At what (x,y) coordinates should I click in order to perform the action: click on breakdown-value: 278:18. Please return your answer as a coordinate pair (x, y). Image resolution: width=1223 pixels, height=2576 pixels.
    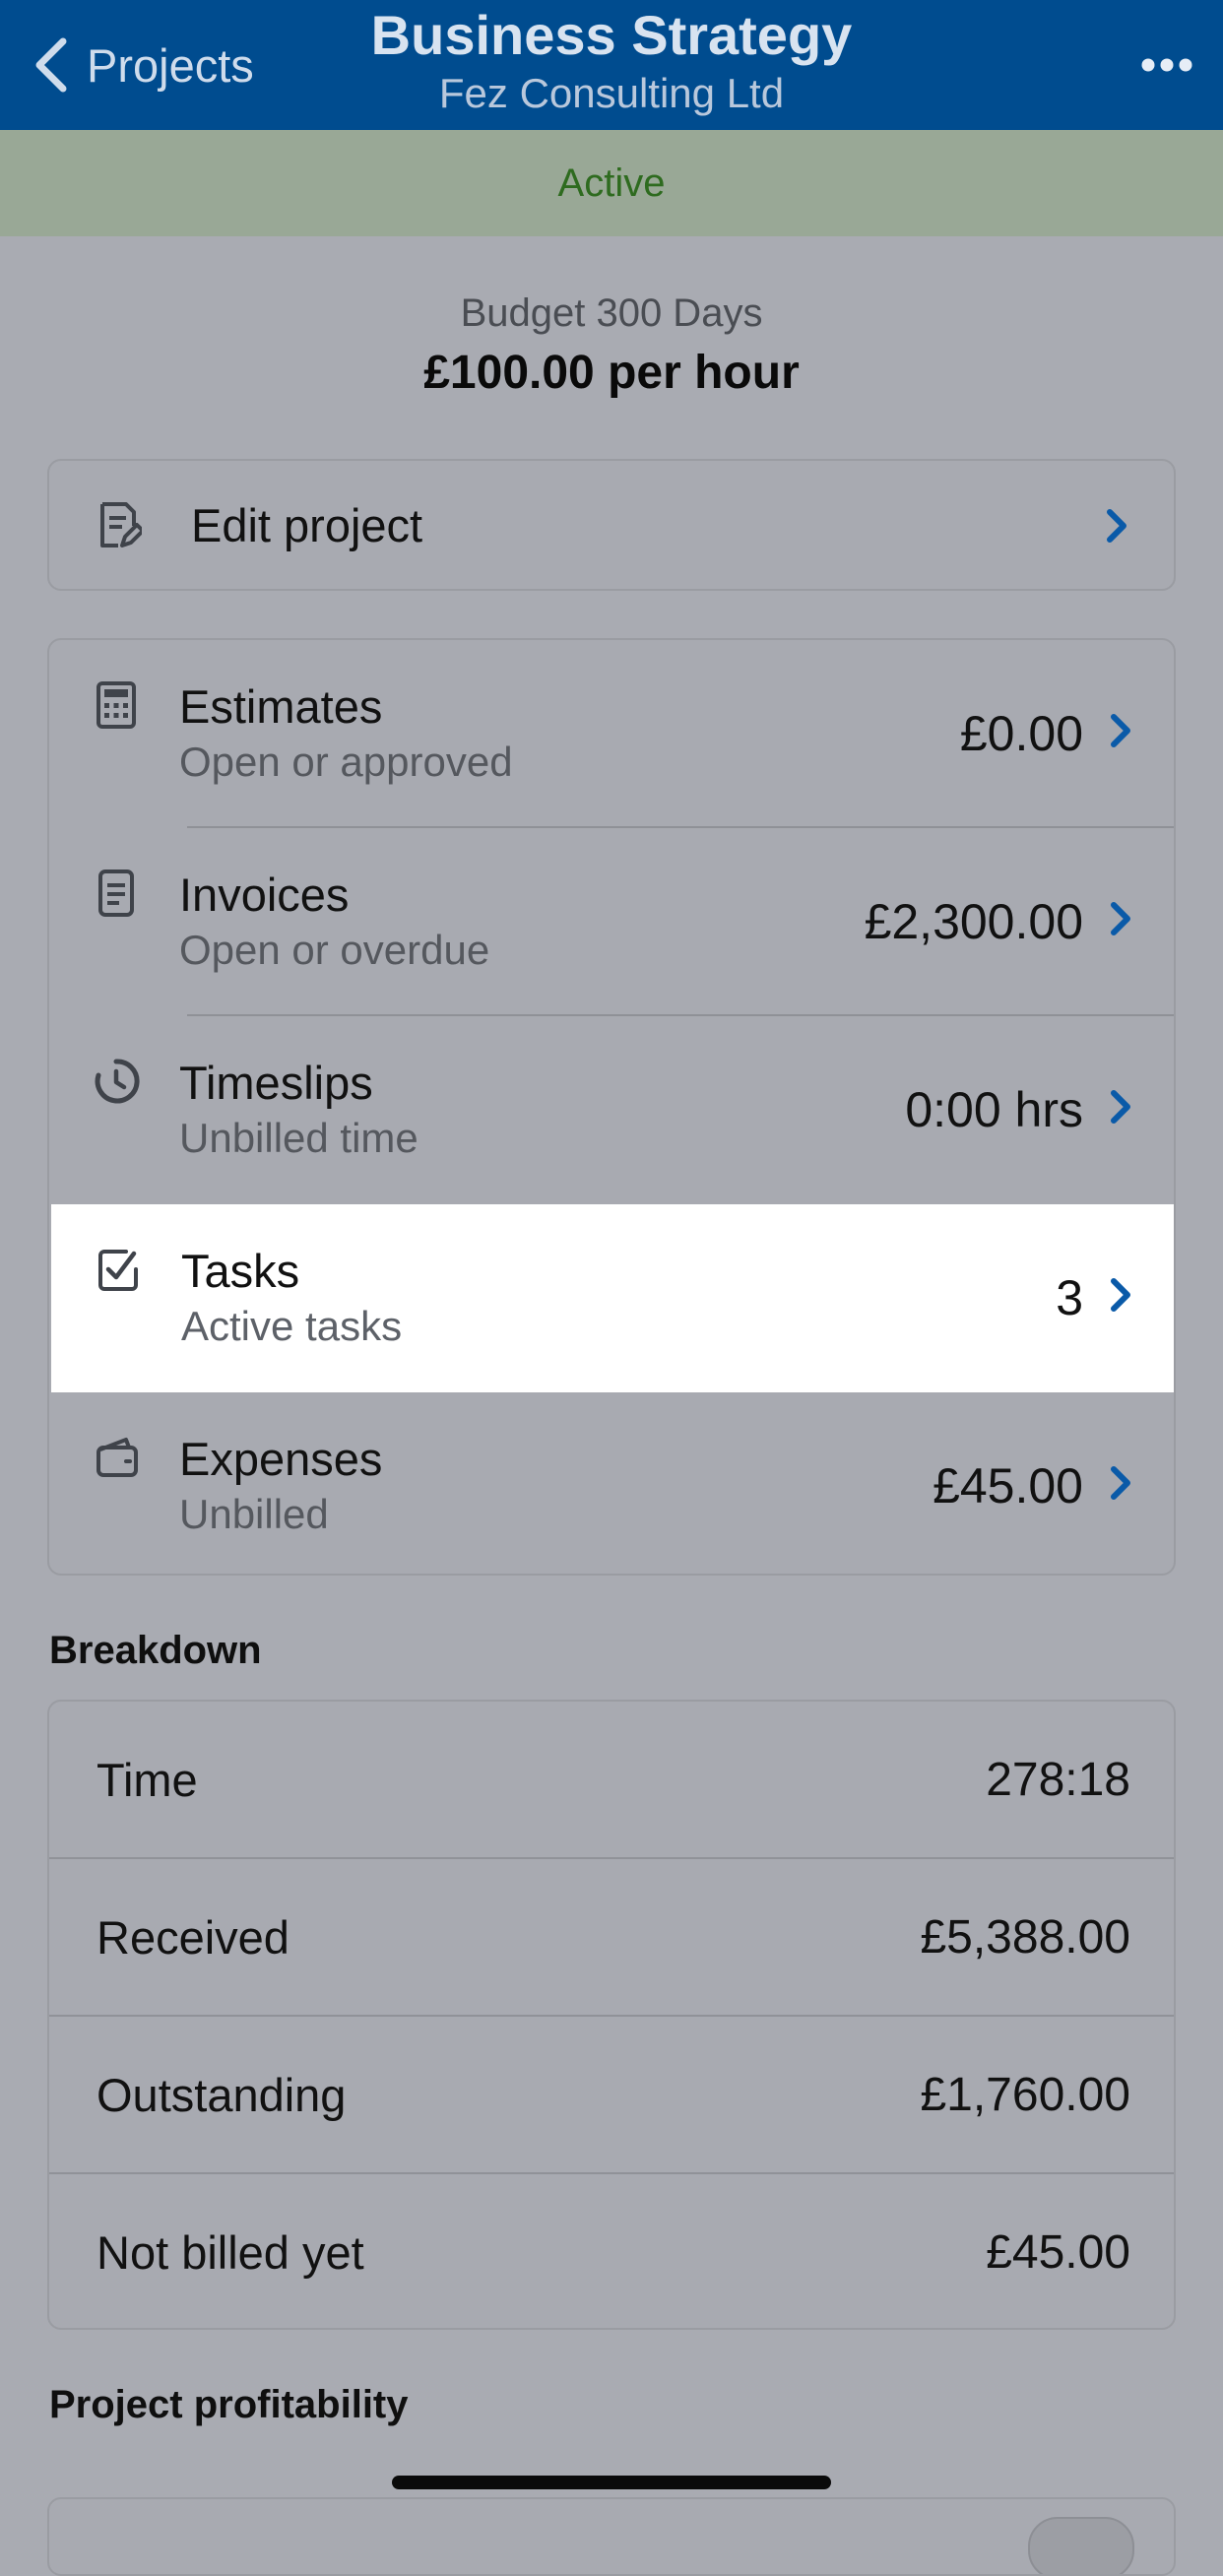
    Looking at the image, I should click on (1058, 1780).